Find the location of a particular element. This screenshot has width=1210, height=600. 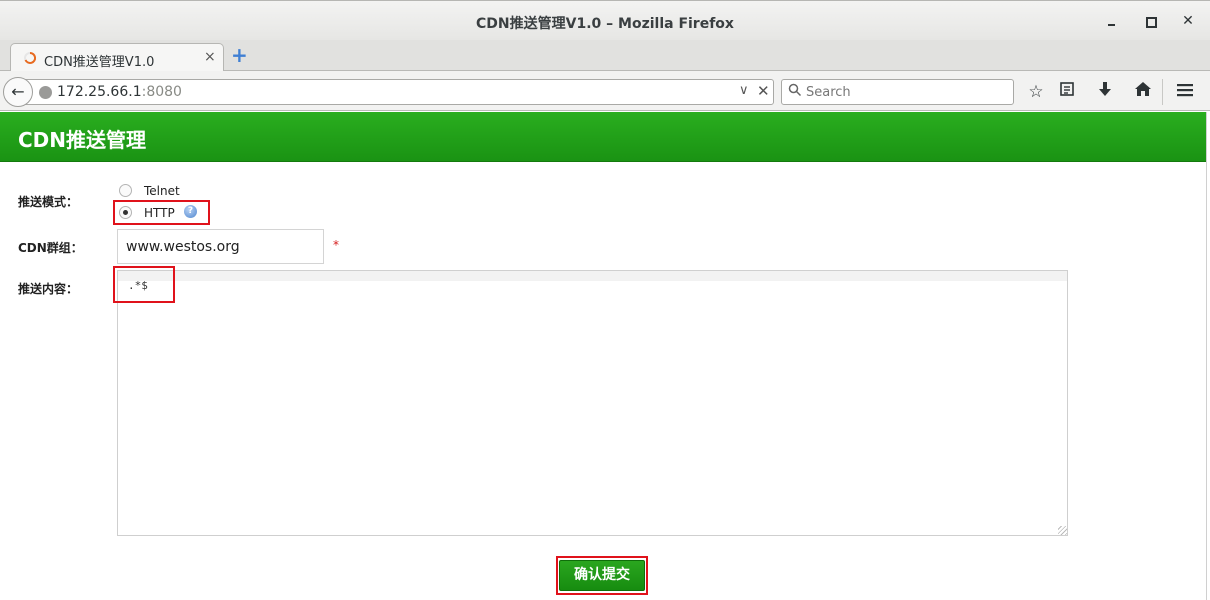

radio-telnet-button is located at coordinates (125, 190).